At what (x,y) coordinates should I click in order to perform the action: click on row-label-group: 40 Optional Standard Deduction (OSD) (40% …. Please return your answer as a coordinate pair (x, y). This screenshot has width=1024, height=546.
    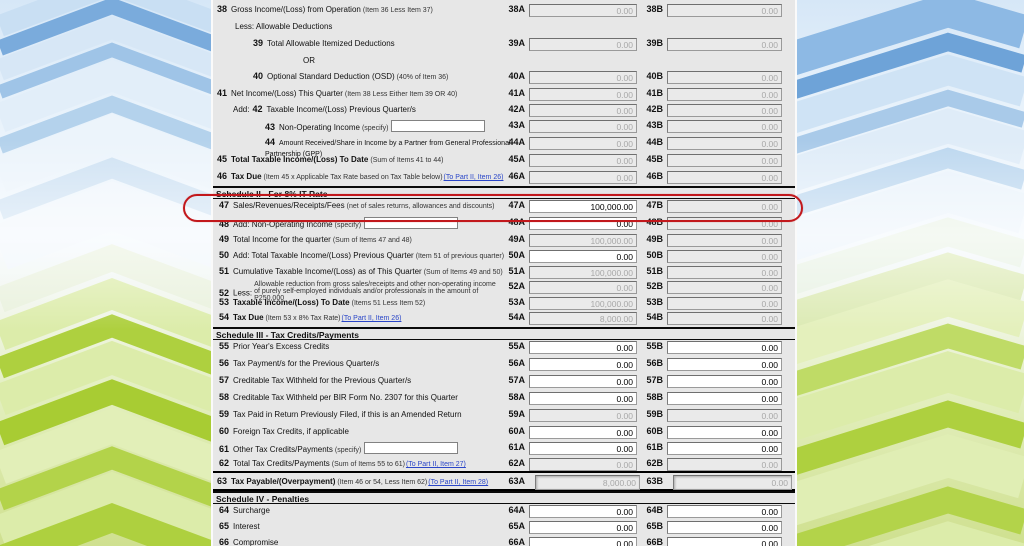
    Looking at the image, I should click on (369, 76).